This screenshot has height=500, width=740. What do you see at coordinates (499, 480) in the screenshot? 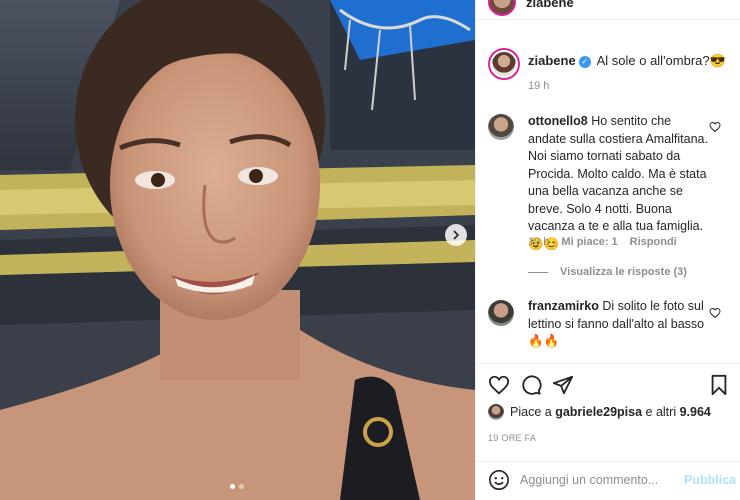
I see `emoji-icon` at bounding box center [499, 480].